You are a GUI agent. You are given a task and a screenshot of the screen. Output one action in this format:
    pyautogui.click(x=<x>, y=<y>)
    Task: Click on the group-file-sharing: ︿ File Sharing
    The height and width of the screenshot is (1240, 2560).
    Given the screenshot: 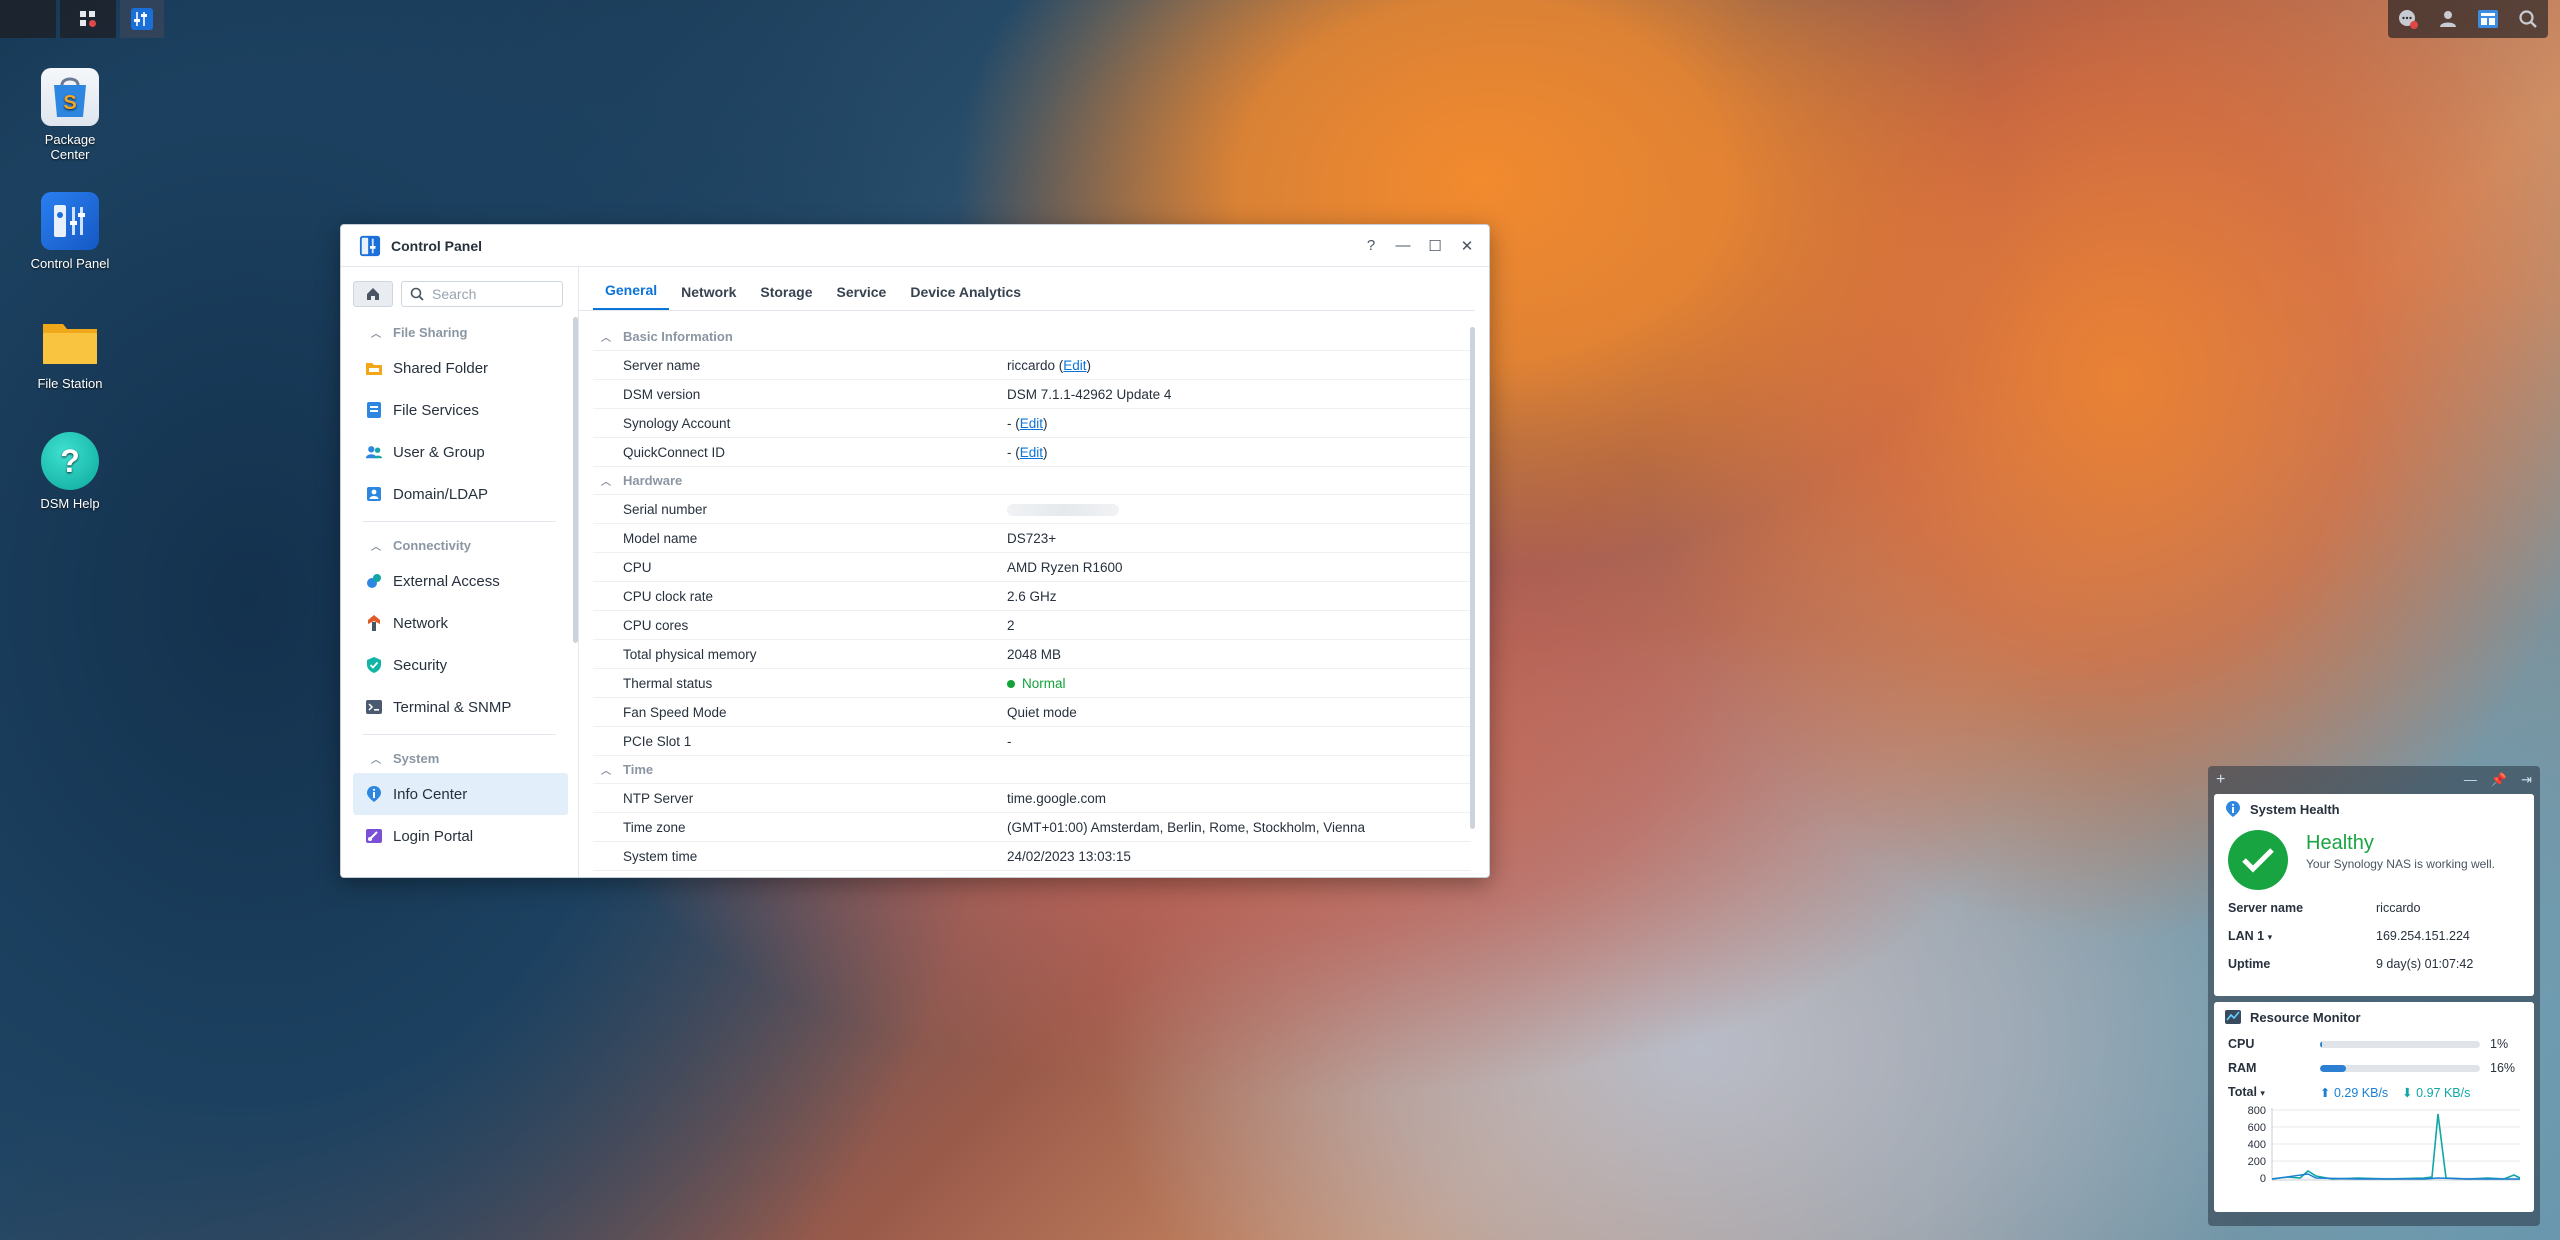 What is the action you would take?
    pyautogui.click(x=459, y=332)
    